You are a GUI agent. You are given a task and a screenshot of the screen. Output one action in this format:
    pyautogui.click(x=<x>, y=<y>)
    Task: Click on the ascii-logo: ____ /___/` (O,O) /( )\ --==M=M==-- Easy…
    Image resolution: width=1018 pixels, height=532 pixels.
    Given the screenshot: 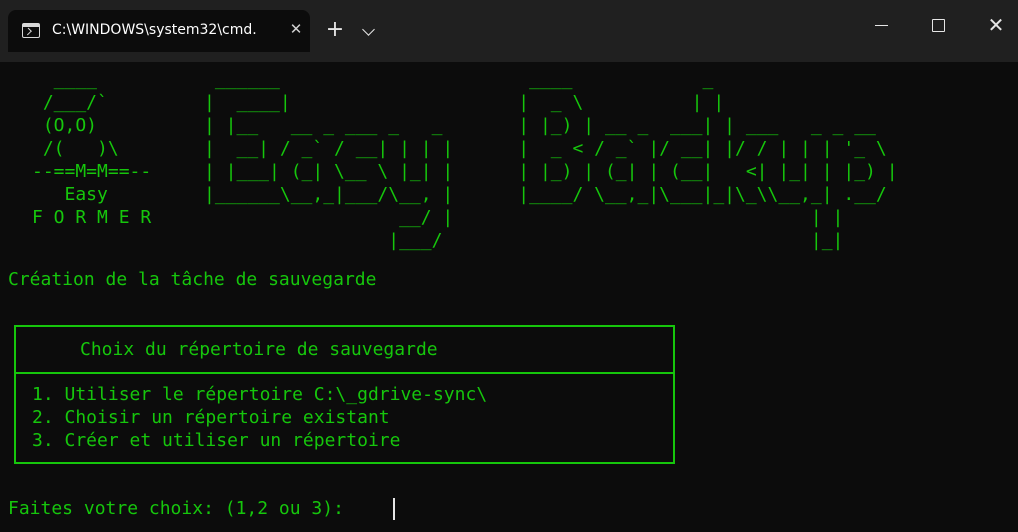 What is the action you would take?
    pyautogui.click(x=92, y=148)
    